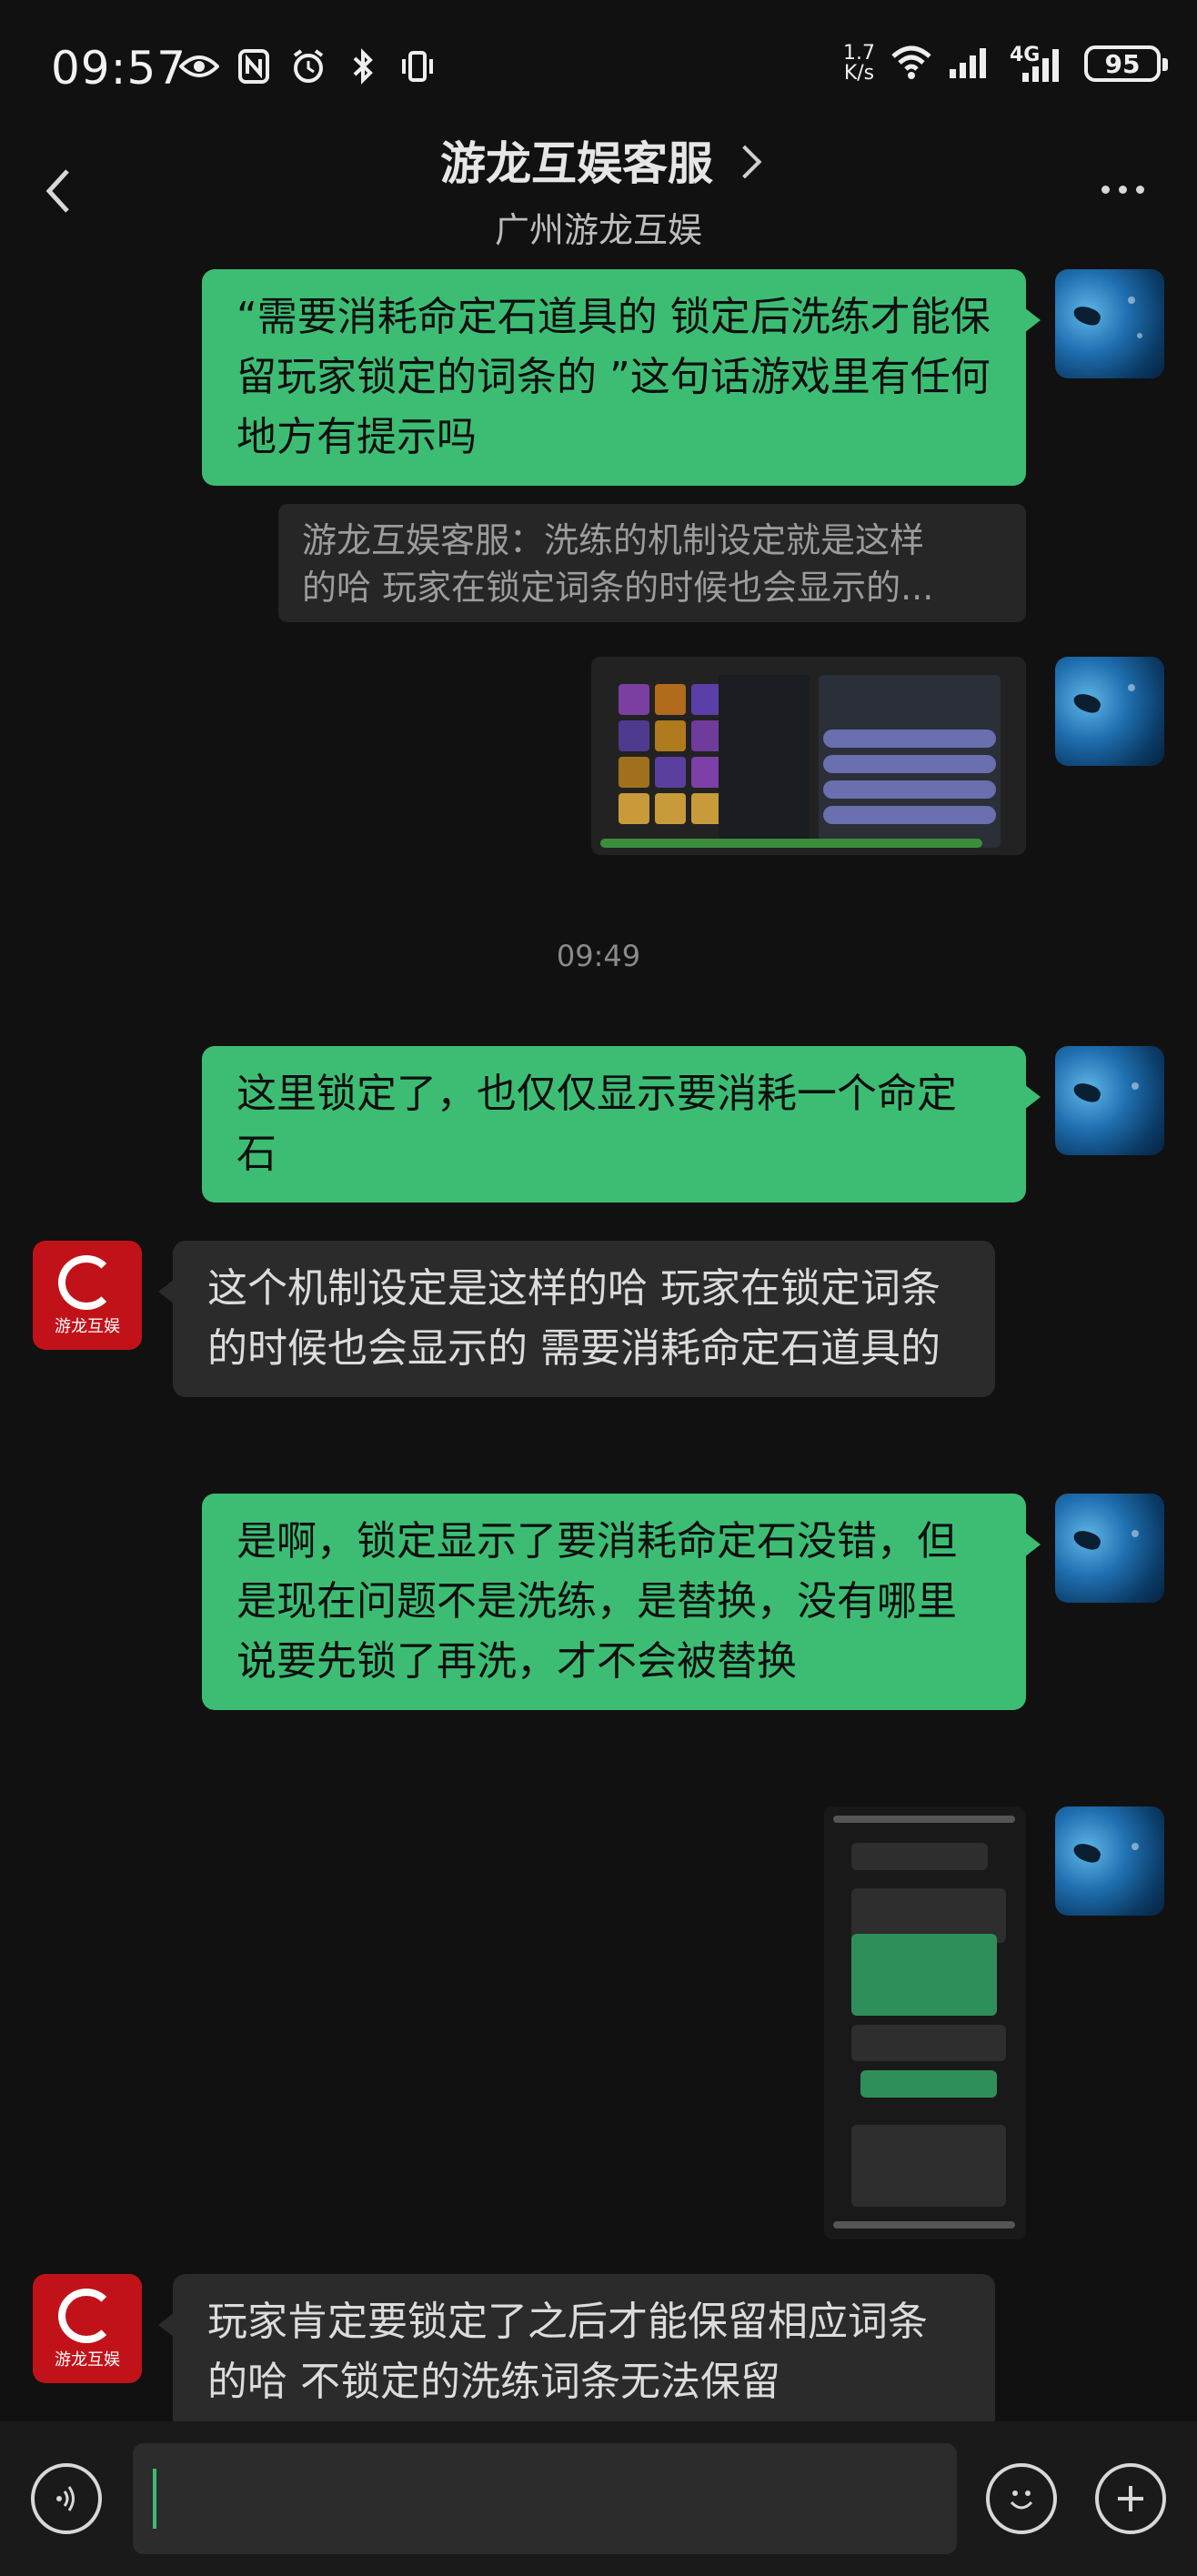 This screenshot has height=2576, width=1197. Describe the element at coordinates (764, 761) in the screenshot. I see `game-panel` at that location.